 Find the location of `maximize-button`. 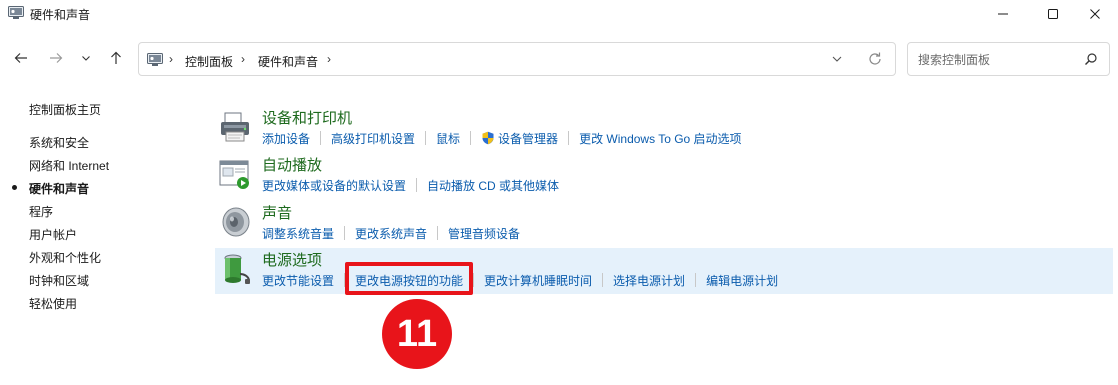

maximize-button is located at coordinates (1053, 14).